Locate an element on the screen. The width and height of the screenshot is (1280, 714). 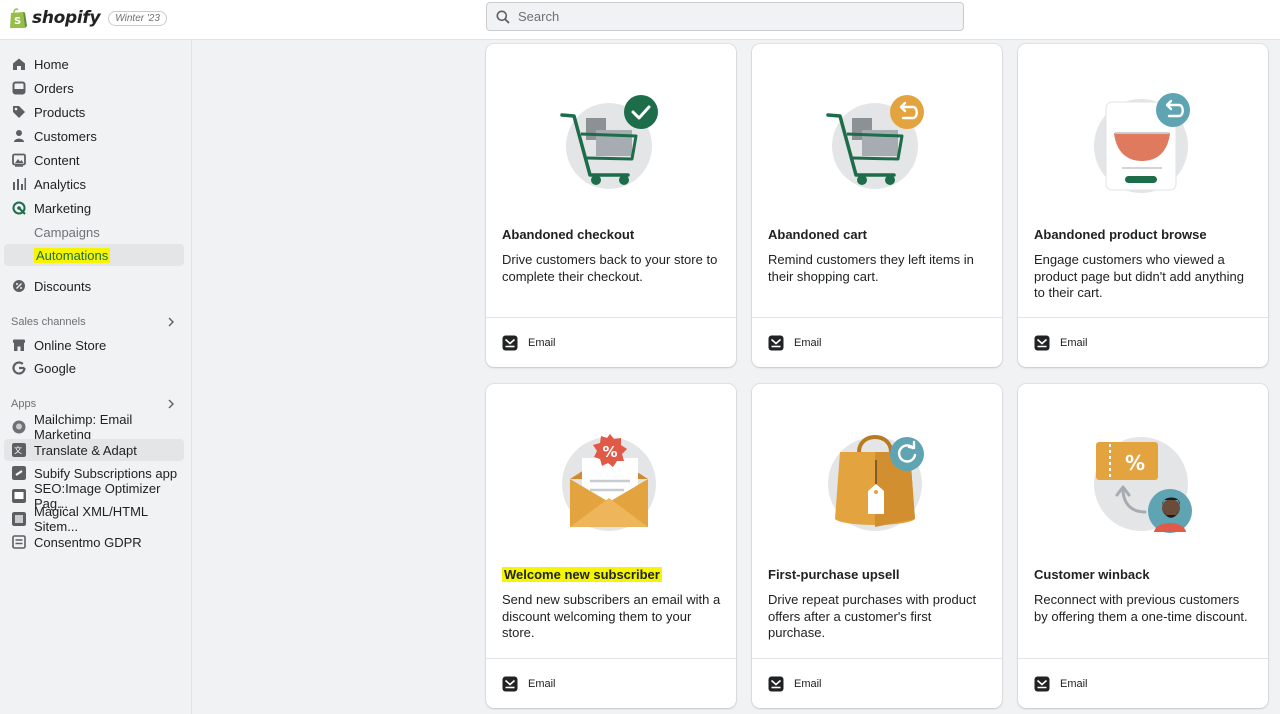
product-page-illustration is located at coordinates (1142, 143).